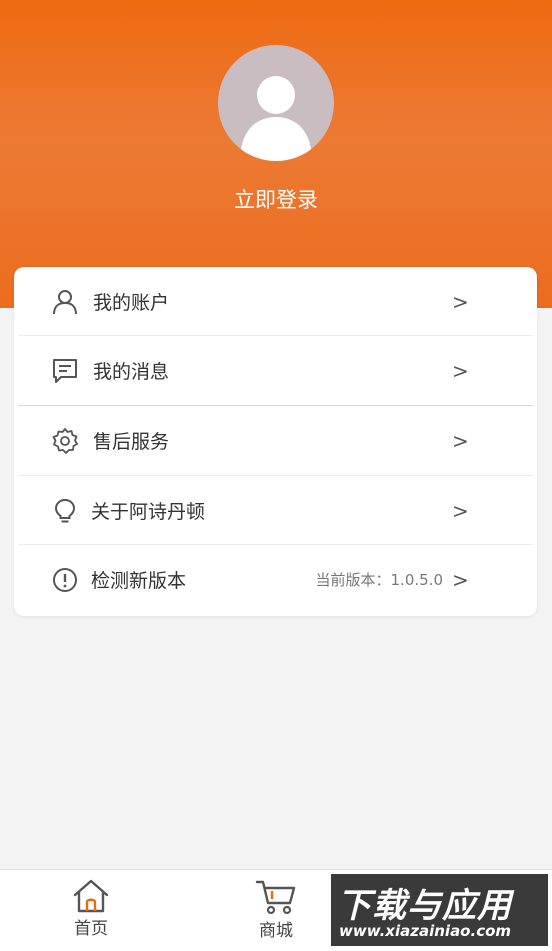 This screenshot has height=951, width=552. Describe the element at coordinates (131, 442) in the screenshot. I see `menu-item-label: 售后服务` at that location.